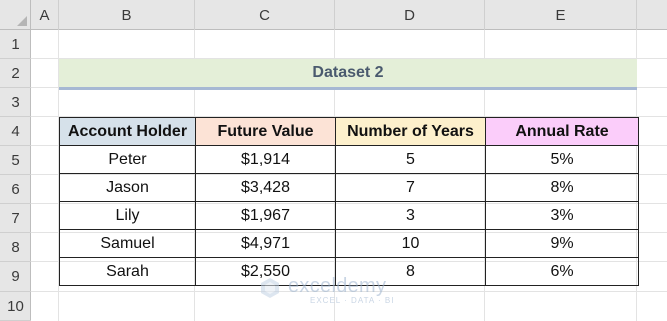 This screenshot has height=321, width=667. What do you see at coordinates (562, 131) in the screenshot?
I see `header-annual-rate: Annual Rate` at bounding box center [562, 131].